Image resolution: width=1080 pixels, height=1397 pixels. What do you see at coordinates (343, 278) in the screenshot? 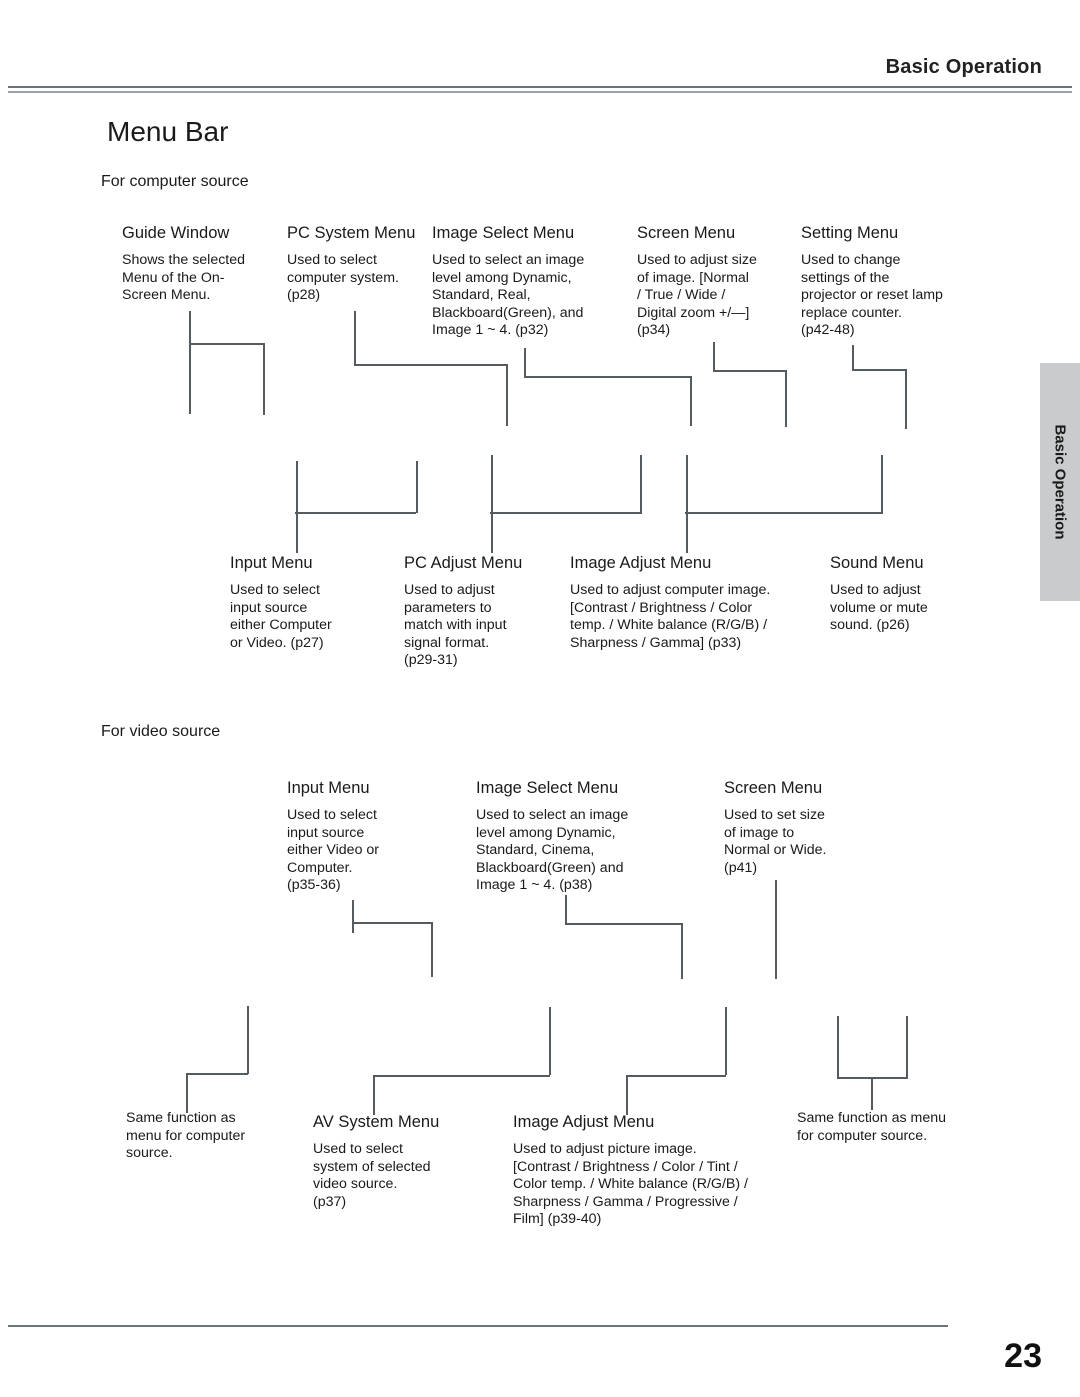
I see `callout-body: Used to select computer system. (p28)` at bounding box center [343, 278].